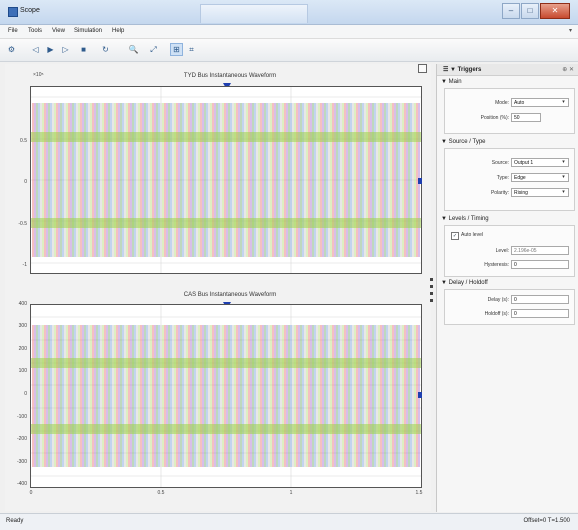  I want to click on plot-2-ytick: -200, so click(21, 439).